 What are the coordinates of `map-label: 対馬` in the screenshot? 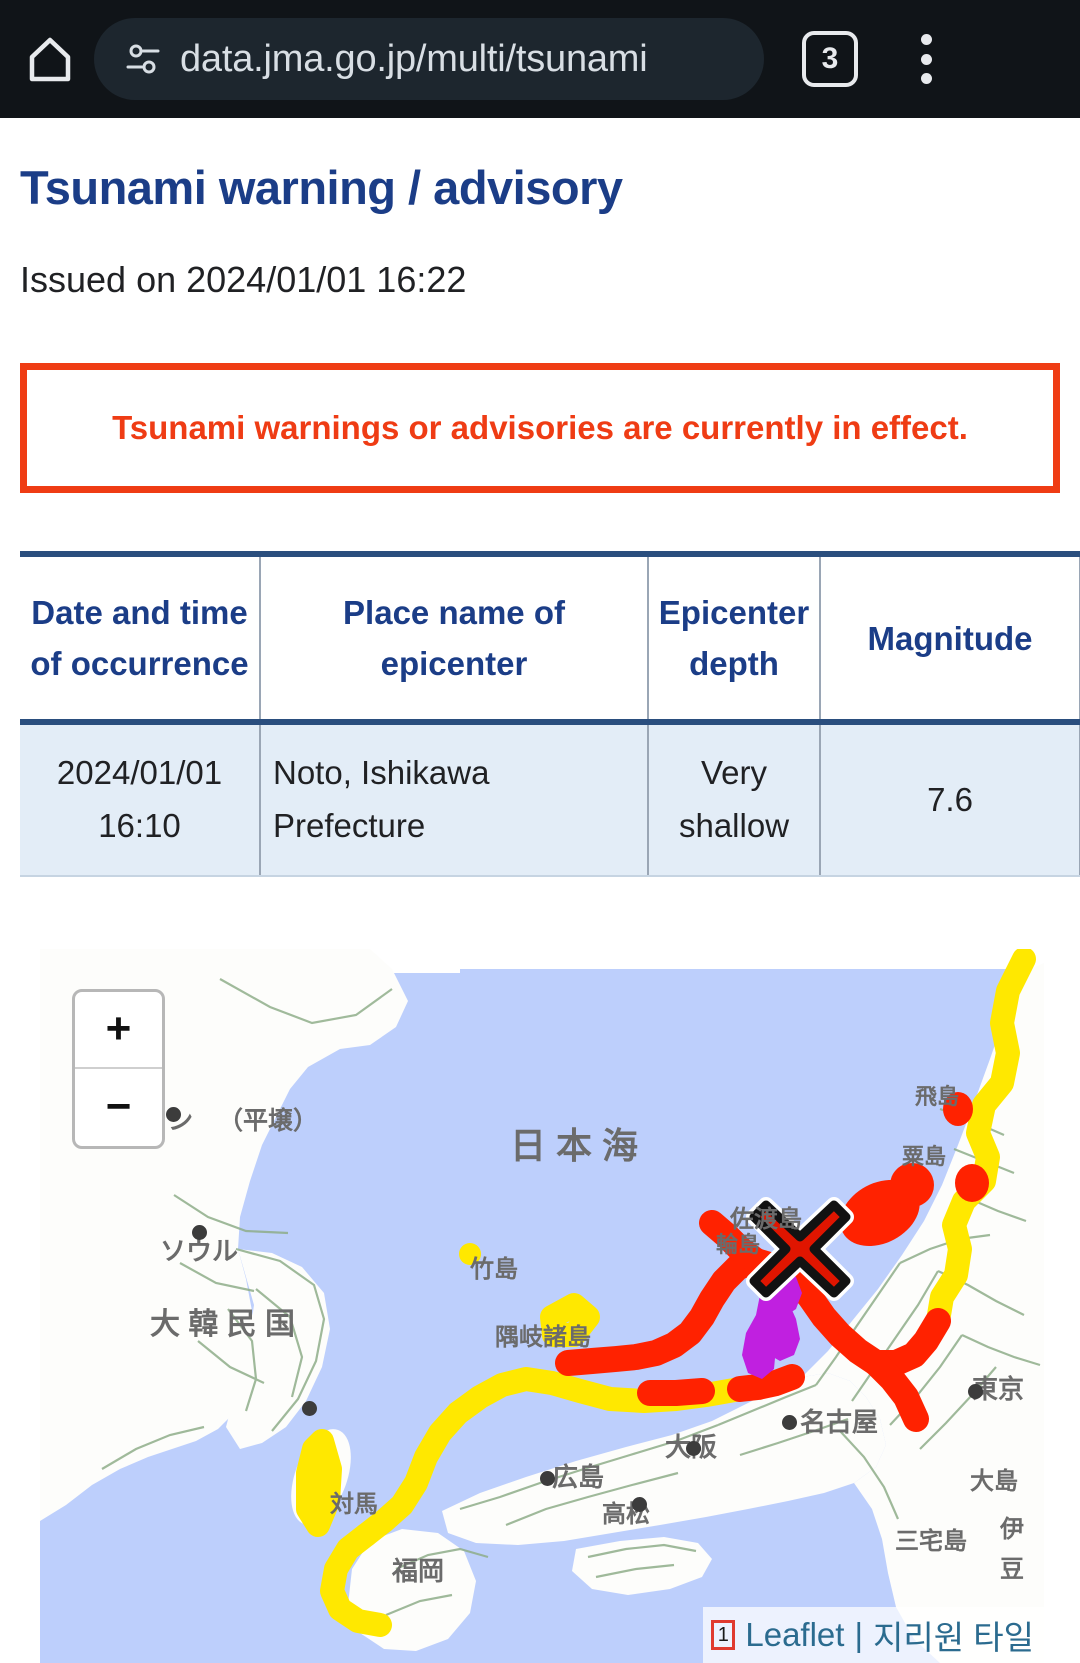 It's located at (354, 1504).